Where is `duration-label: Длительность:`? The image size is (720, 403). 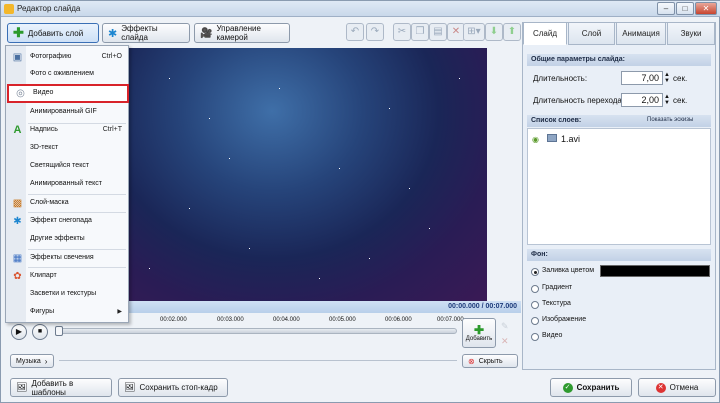 duration-label: Длительность: is located at coordinates (560, 78).